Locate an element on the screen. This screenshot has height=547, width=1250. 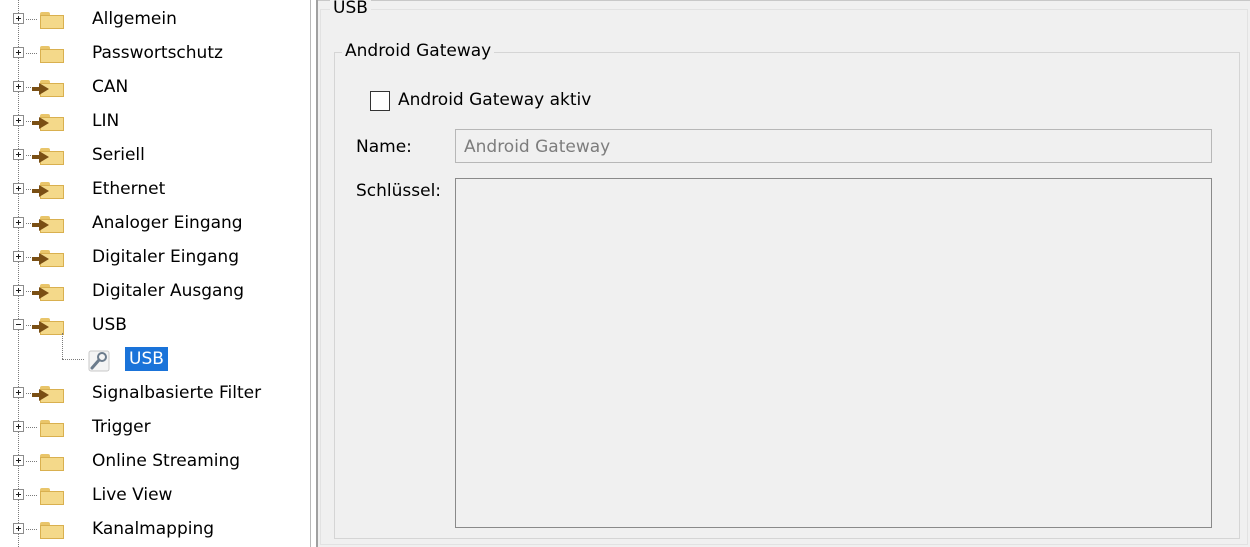
tree-item-label: Seriell is located at coordinates (118, 155).